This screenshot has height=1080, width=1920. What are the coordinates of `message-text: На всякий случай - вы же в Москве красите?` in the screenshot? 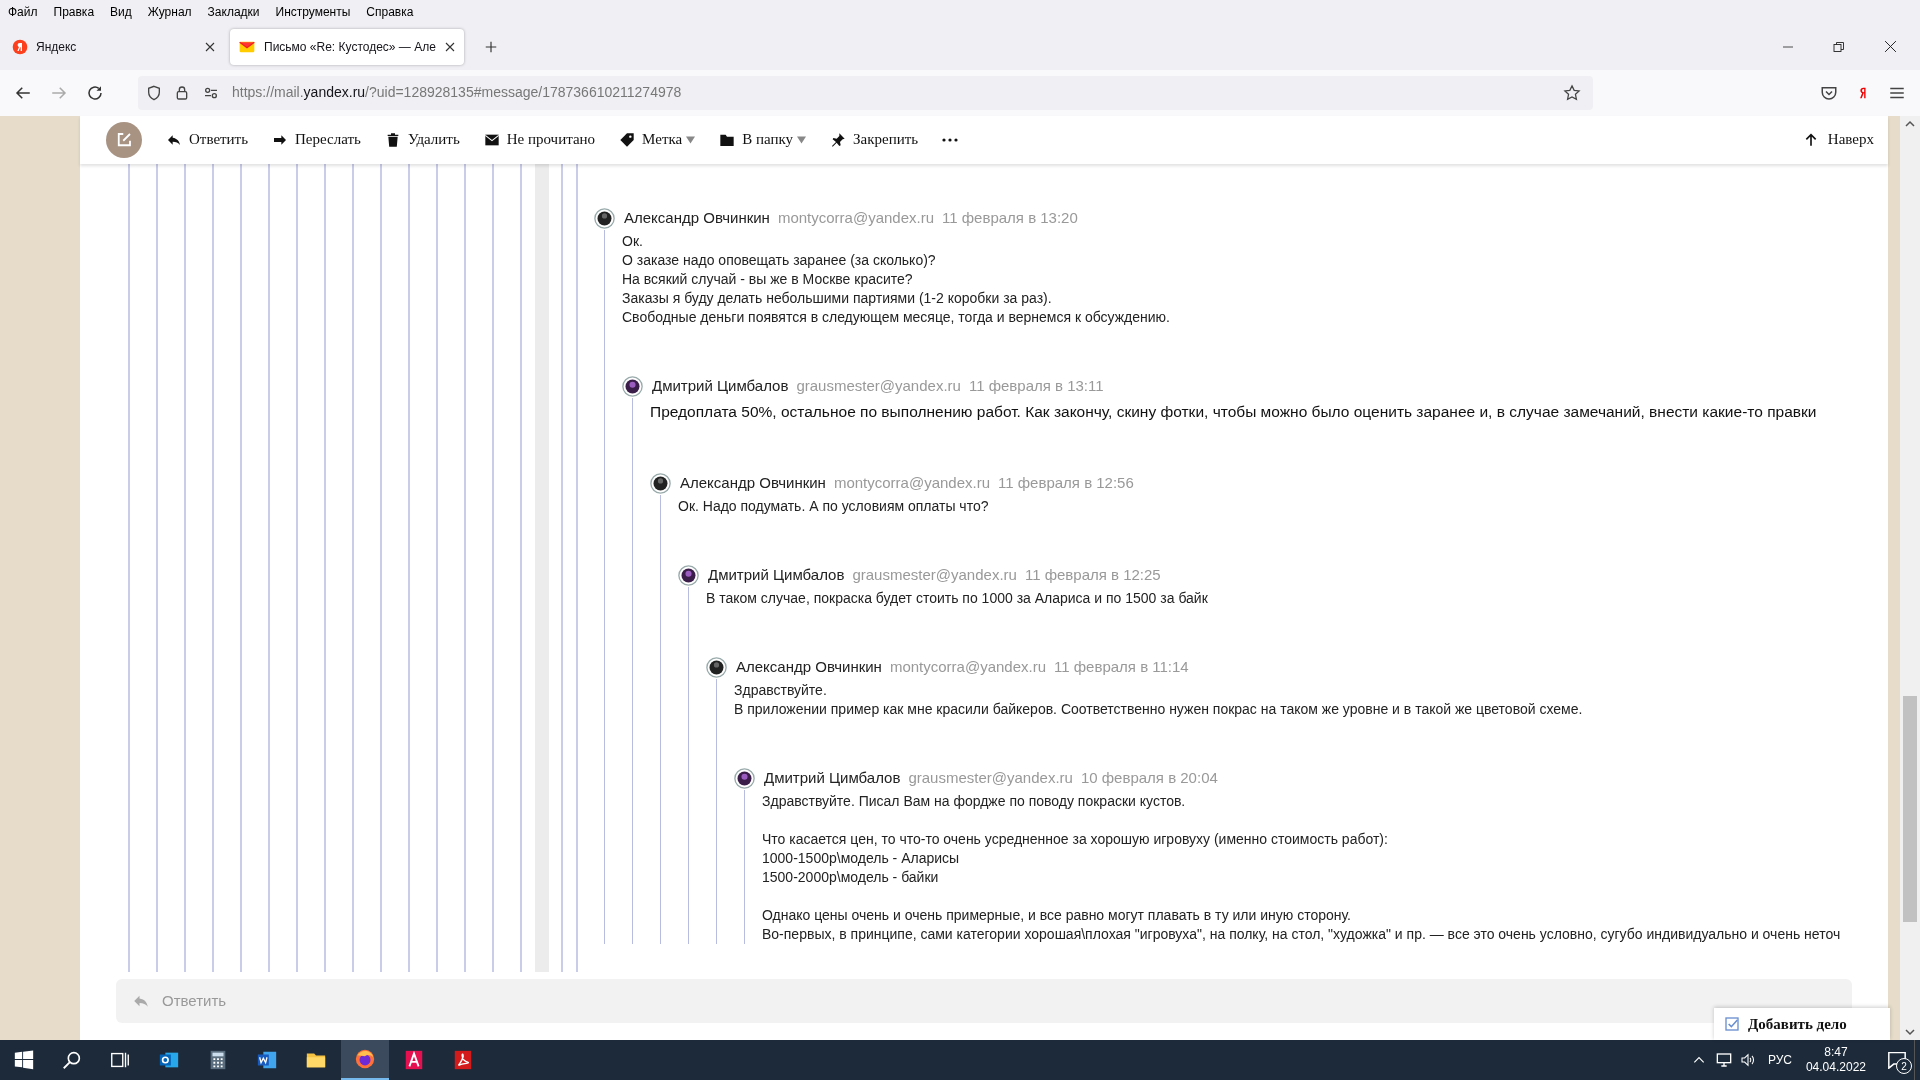 It's located at (768, 279).